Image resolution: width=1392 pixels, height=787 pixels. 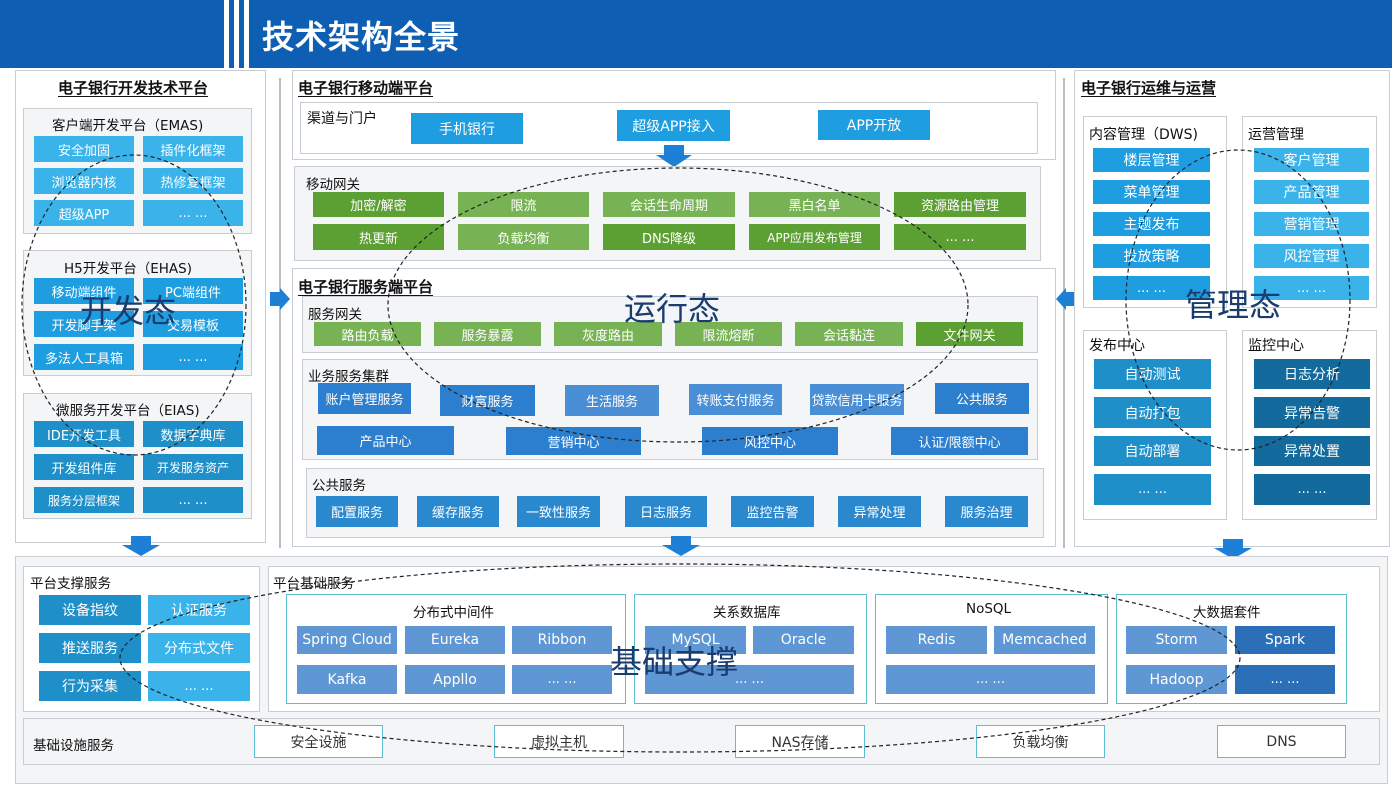 I want to click on support-item: 分布式文件, so click(x=199, y=648).